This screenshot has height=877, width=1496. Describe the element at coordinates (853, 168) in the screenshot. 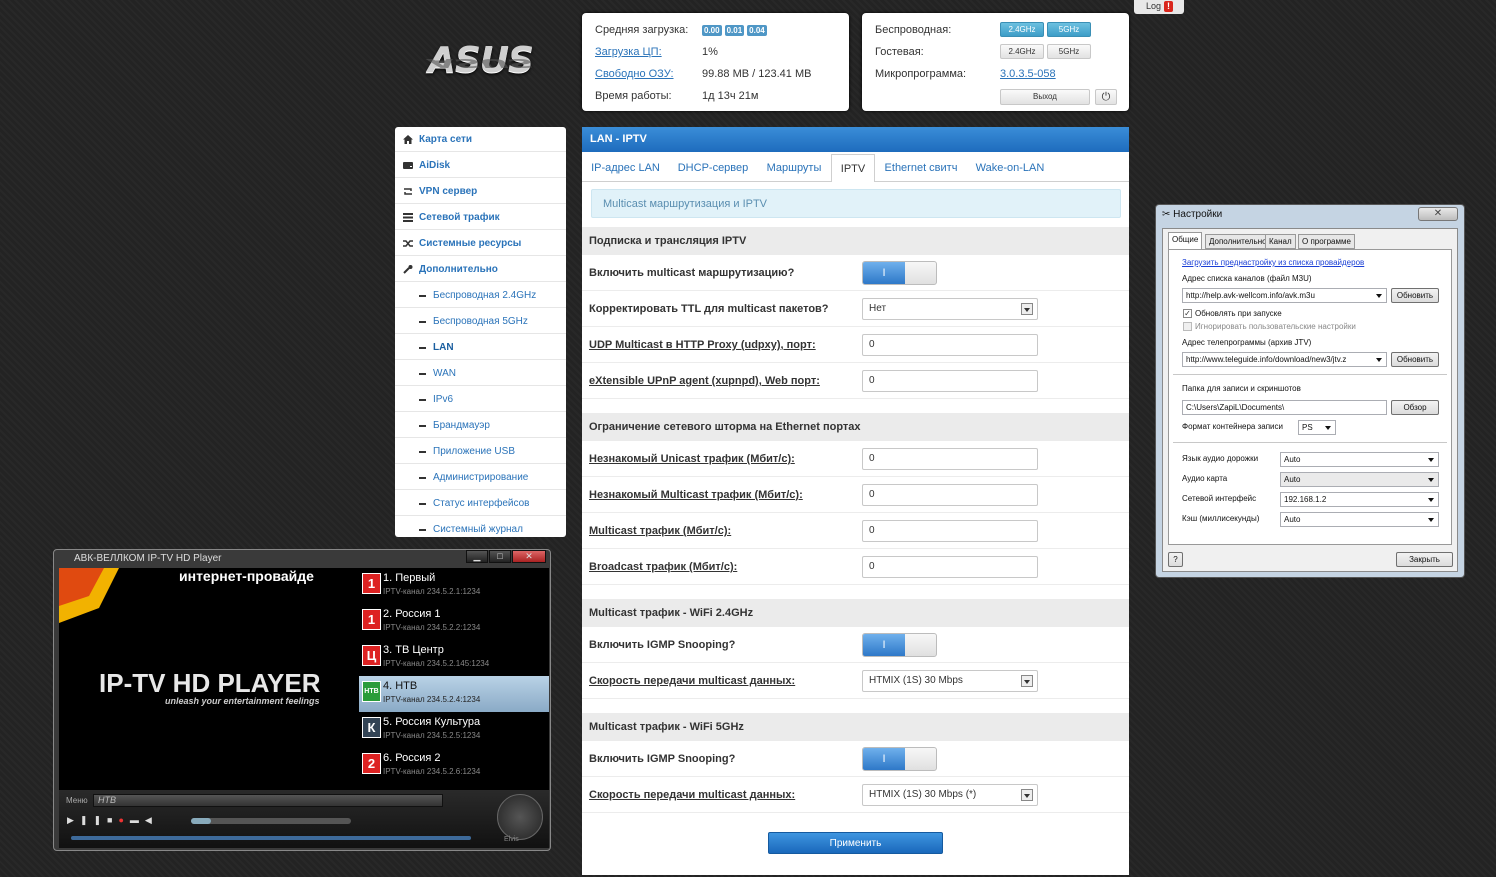

I see `tab-iptv: IPTV` at that location.